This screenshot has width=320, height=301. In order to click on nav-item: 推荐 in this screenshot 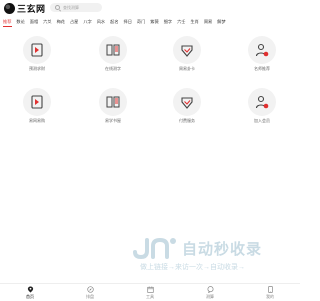, I will do `click(7, 22)`.